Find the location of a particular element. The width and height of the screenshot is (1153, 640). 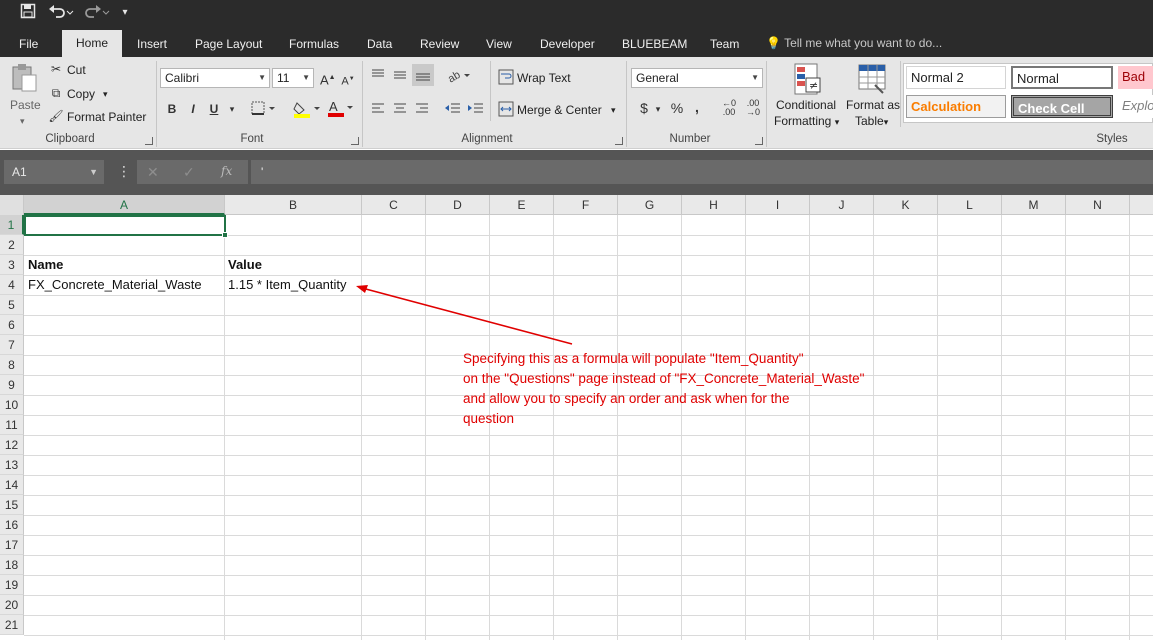

font-launcher-icon is located at coordinates (355, 141).